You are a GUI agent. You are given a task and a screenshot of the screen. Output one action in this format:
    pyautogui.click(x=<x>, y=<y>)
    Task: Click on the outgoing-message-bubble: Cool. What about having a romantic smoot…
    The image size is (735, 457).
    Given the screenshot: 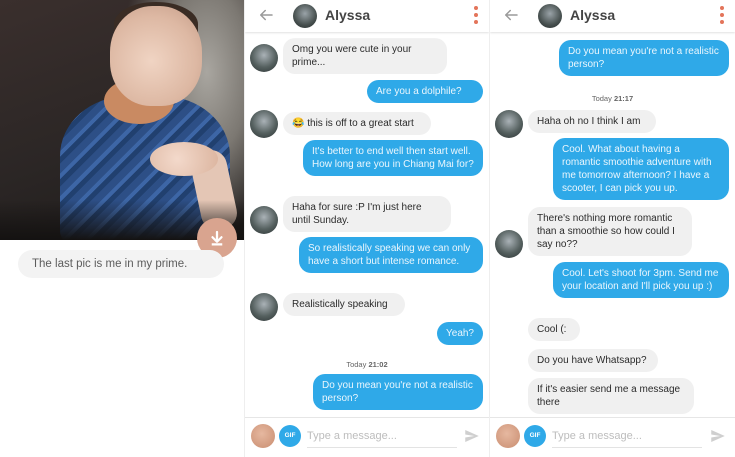 What is the action you would take?
    pyautogui.click(x=641, y=169)
    